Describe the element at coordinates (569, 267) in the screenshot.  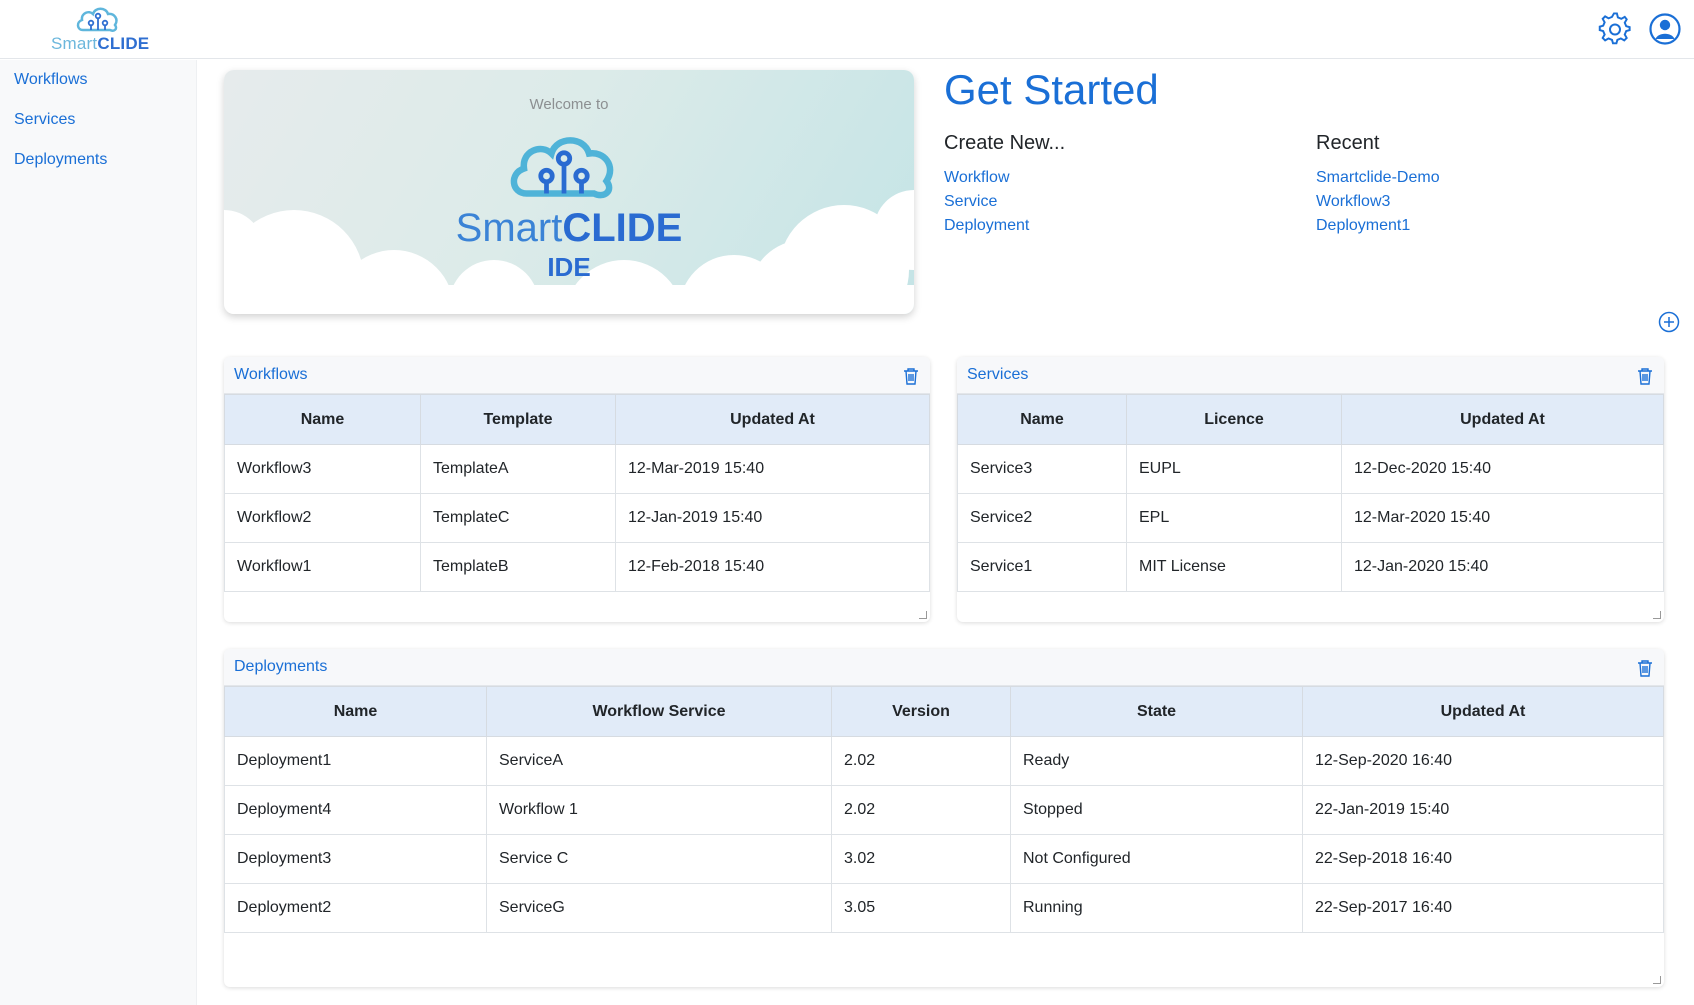
I see `welcome-subtitle: IDE` at that location.